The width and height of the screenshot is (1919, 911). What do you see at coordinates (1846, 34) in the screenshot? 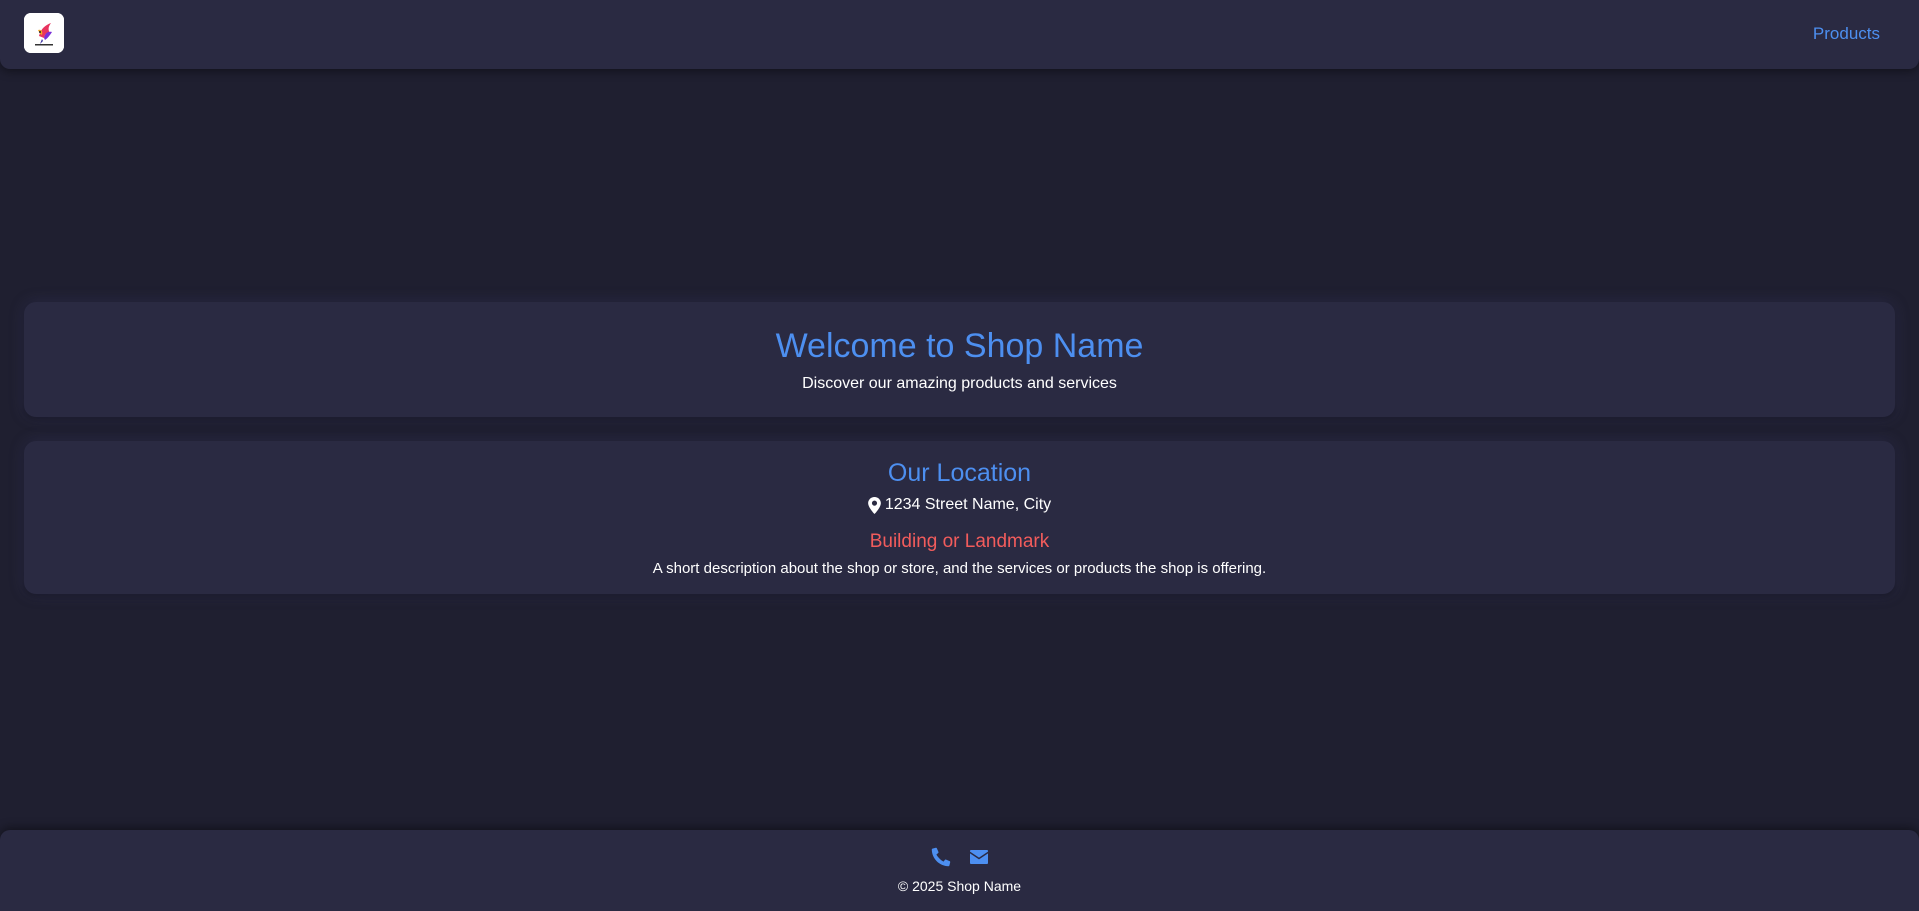
I see `nav-products-link: Products` at bounding box center [1846, 34].